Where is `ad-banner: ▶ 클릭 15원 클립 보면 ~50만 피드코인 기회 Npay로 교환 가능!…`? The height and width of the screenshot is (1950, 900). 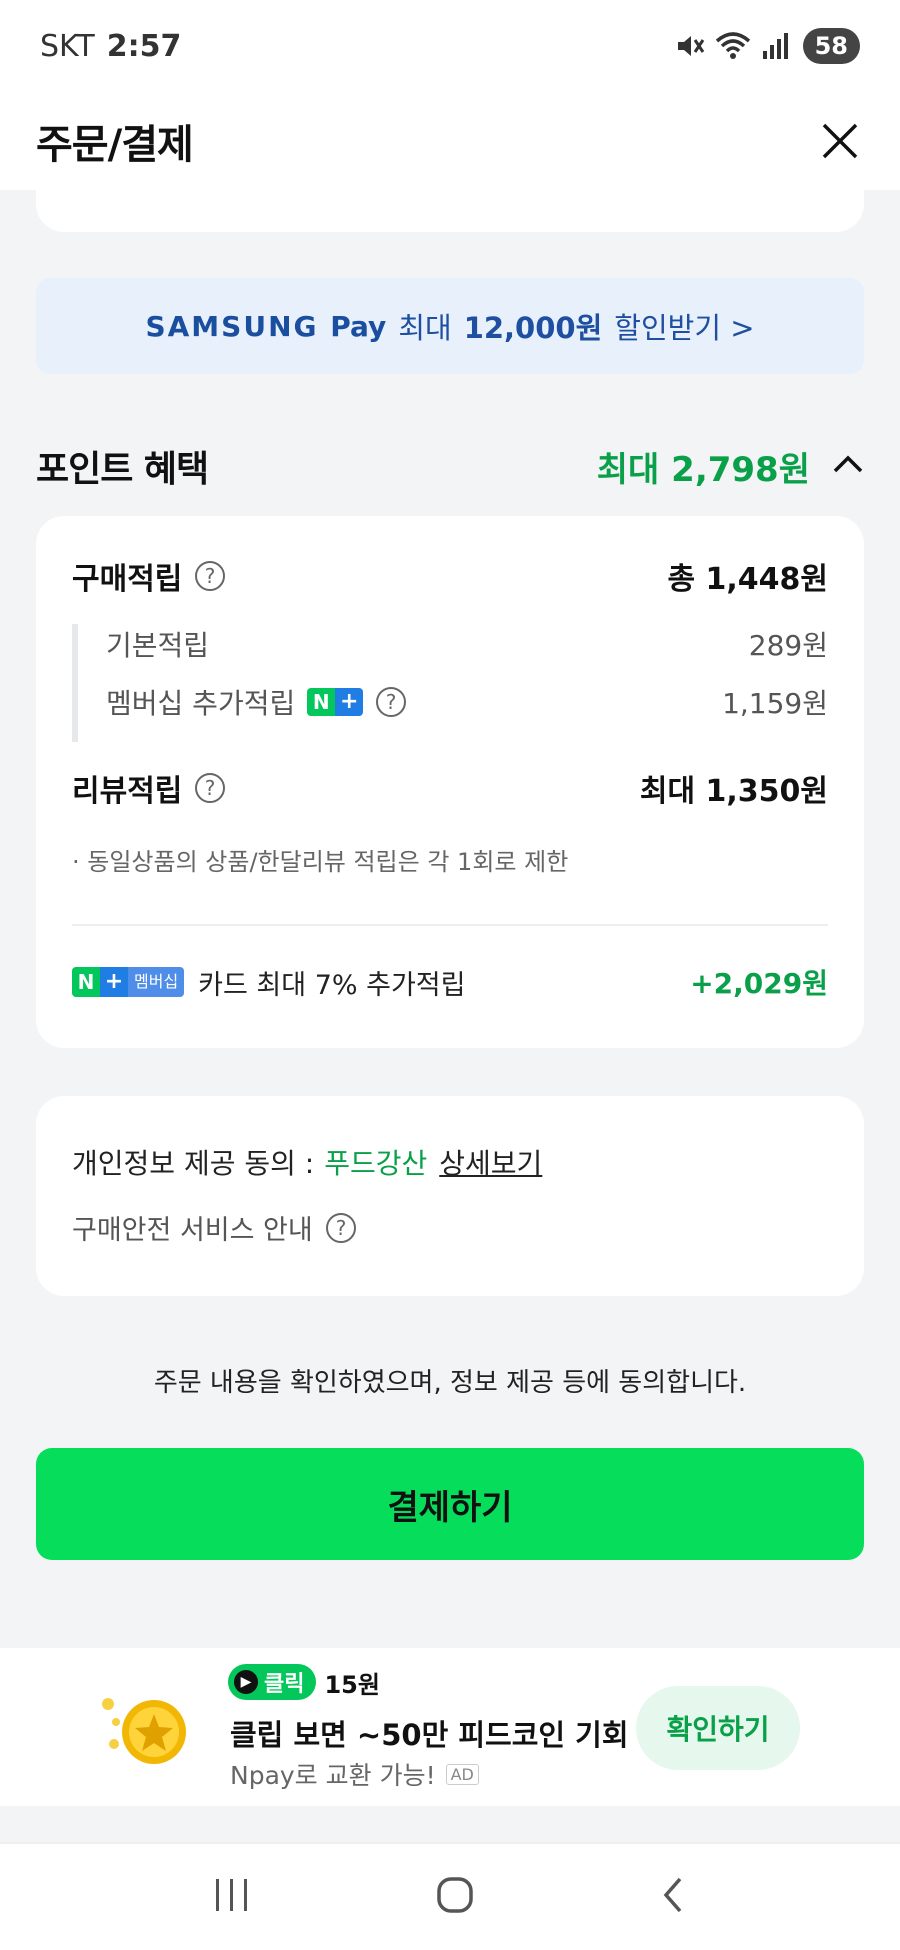 ad-banner: ▶ 클릭 15원 클립 보면 ~50만 피드코인 기회 Npay로 교환 가능!… is located at coordinates (450, 1727).